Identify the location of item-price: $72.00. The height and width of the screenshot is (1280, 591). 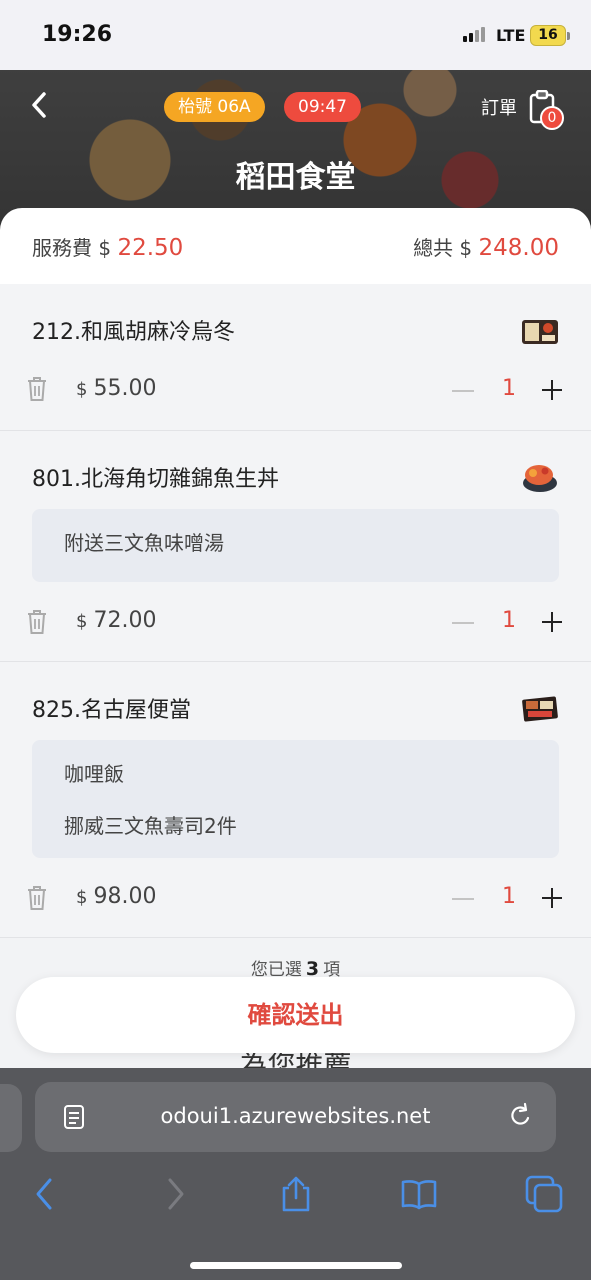
(116, 620).